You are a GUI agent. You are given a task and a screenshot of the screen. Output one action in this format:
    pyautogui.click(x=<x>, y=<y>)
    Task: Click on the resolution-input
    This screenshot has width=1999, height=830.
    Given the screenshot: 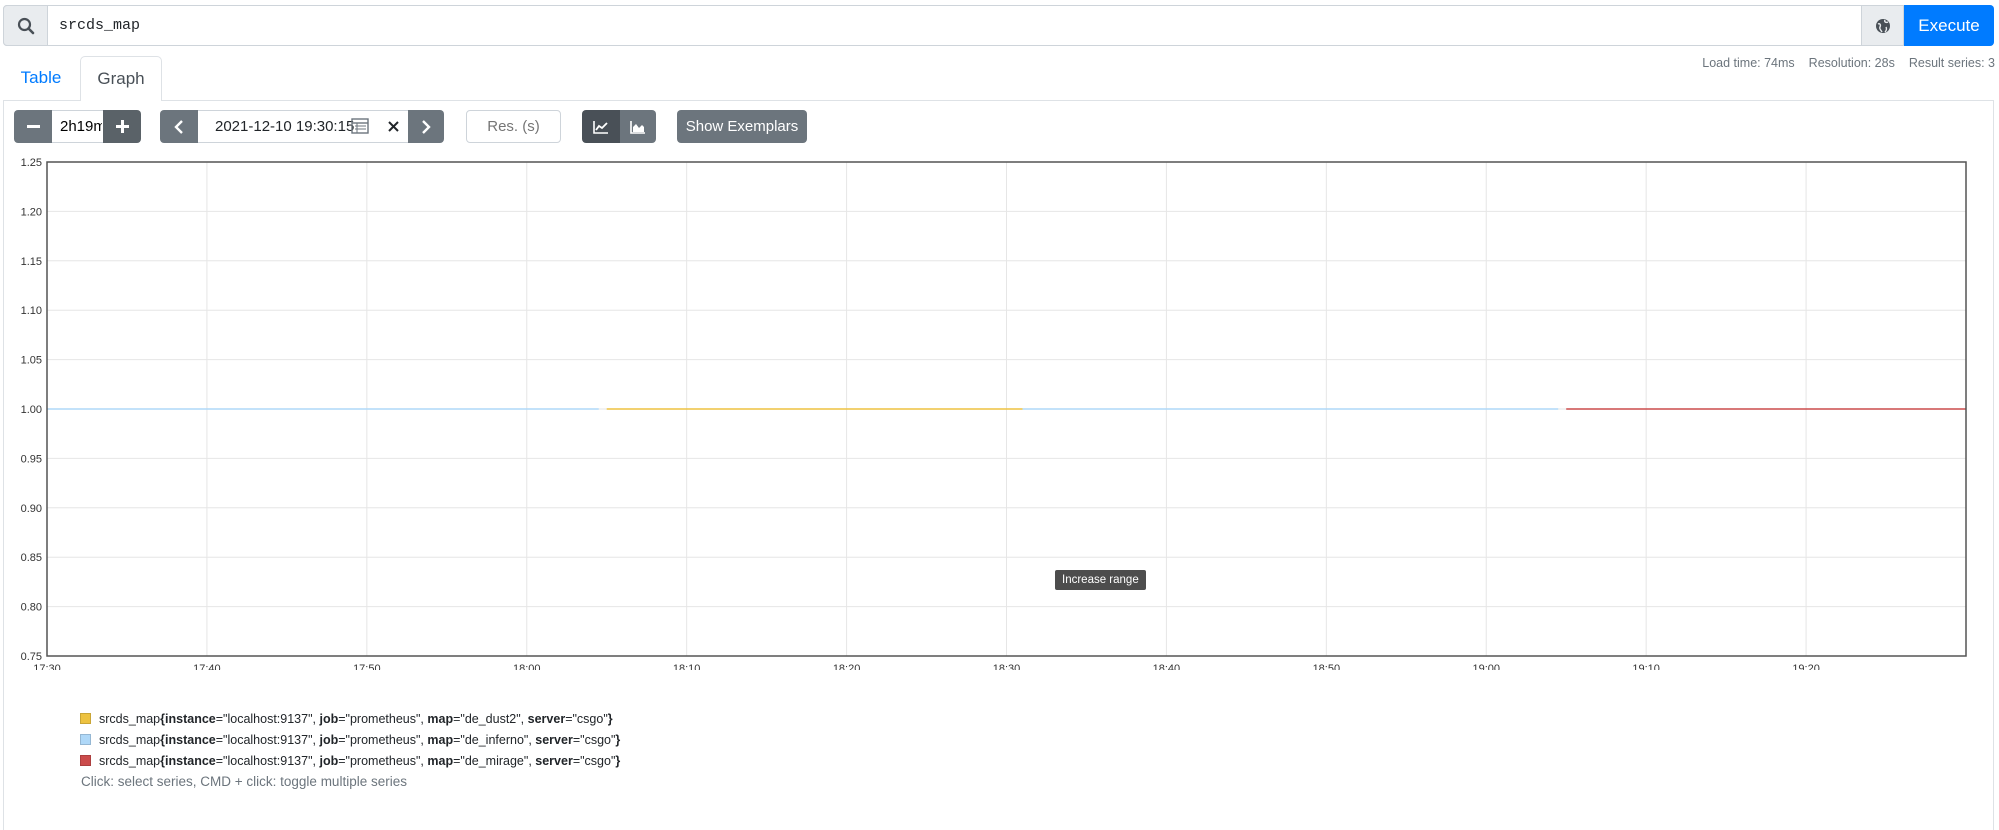 What is the action you would take?
    pyautogui.click(x=513, y=126)
    